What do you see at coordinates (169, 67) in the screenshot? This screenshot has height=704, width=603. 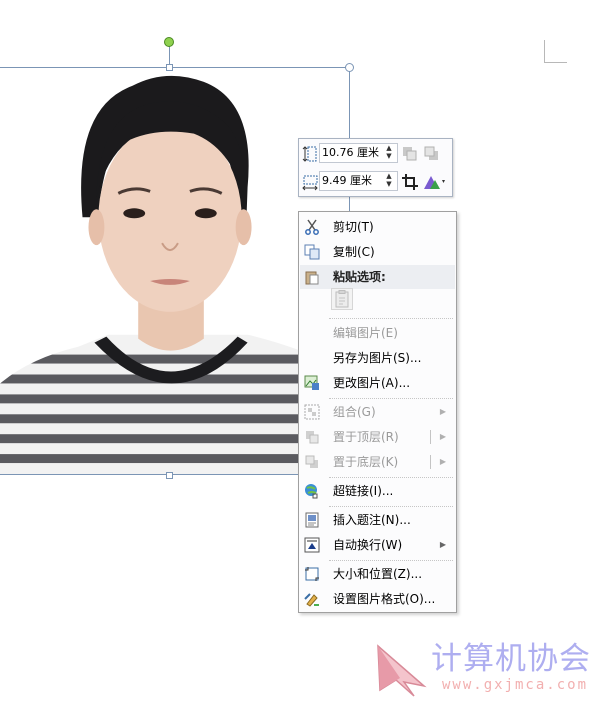 I see `resize-handle-top` at bounding box center [169, 67].